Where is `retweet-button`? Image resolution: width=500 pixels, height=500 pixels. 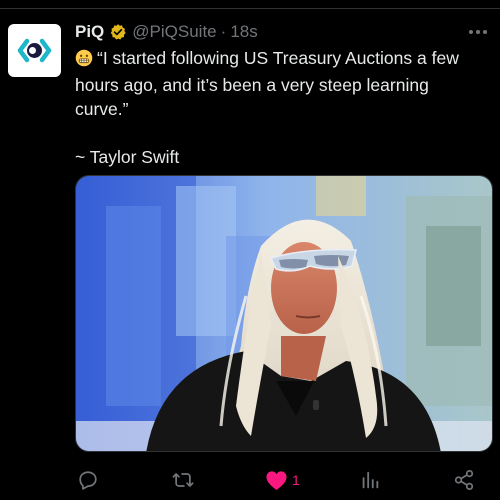 retweet-button is located at coordinates (183, 480).